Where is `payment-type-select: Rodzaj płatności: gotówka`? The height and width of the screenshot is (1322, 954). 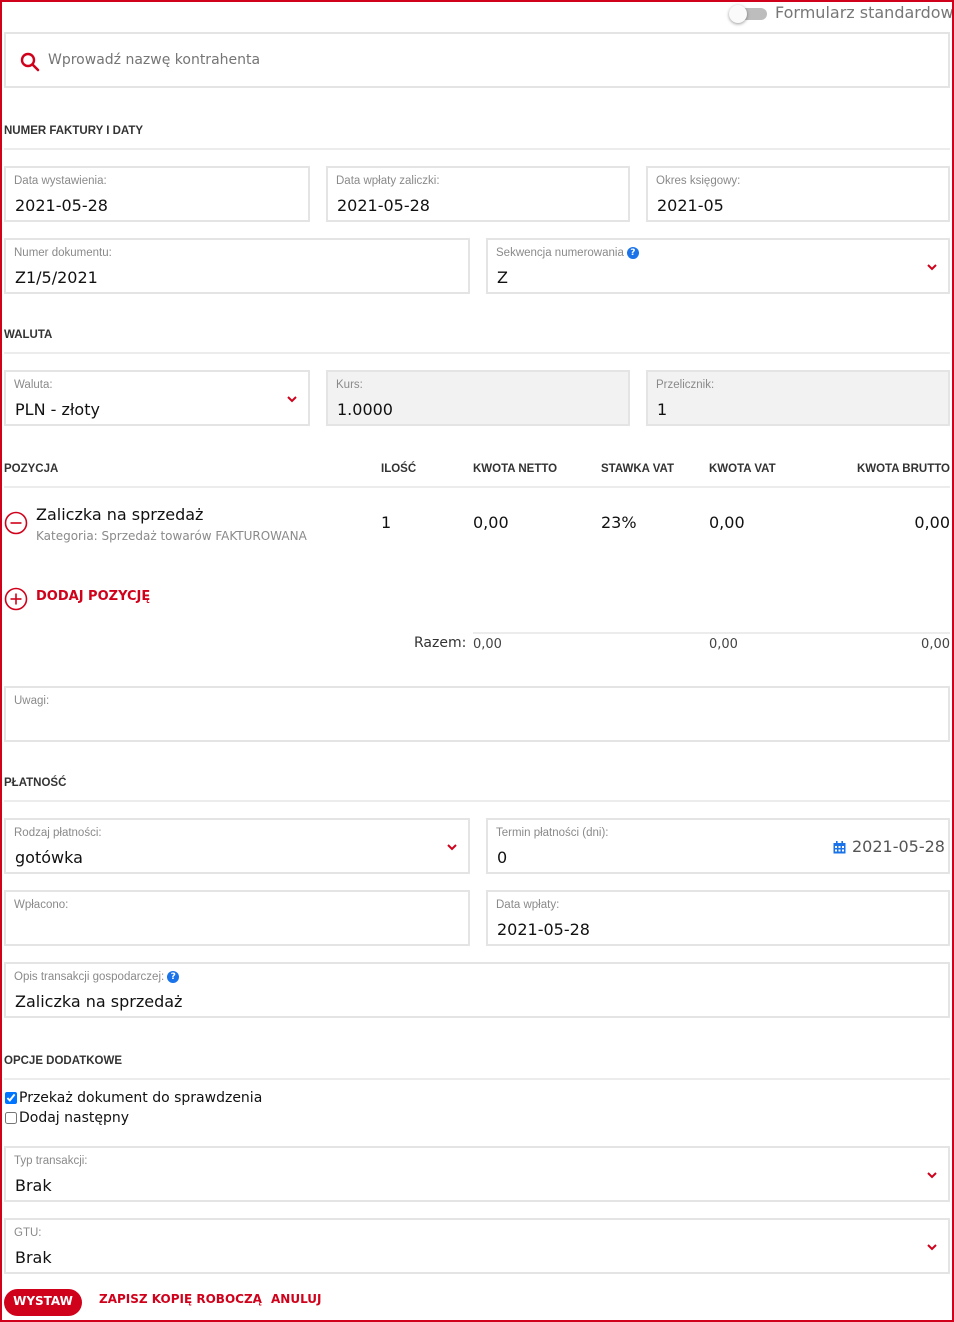
payment-type-select: Rodzaj płatności: gotówka is located at coordinates (237, 846).